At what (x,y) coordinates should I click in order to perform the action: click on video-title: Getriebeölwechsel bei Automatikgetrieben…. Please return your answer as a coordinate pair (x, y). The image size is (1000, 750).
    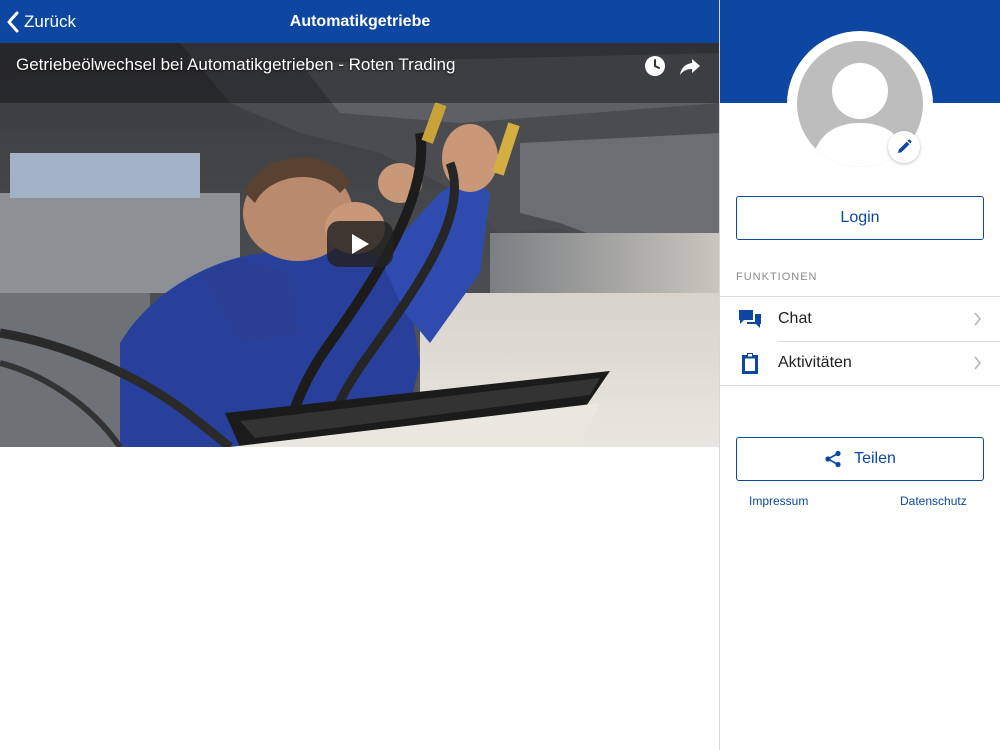
    Looking at the image, I should click on (236, 64).